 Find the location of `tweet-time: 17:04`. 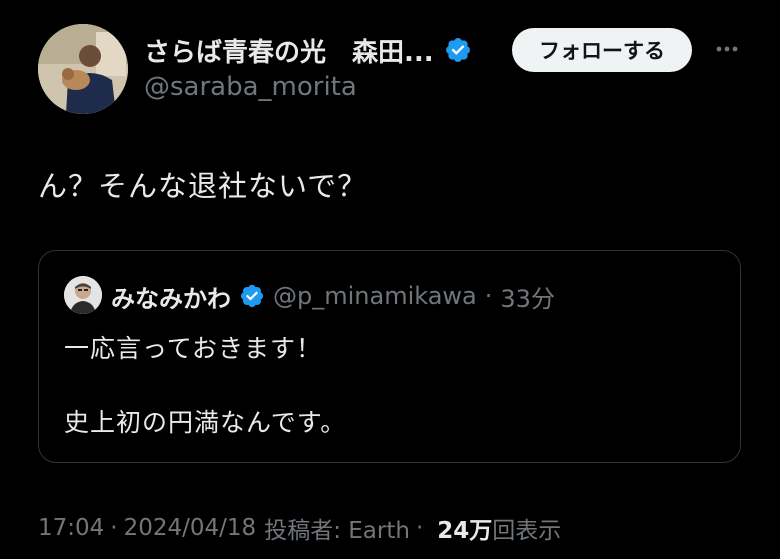

tweet-time: 17:04 is located at coordinates (71, 528).